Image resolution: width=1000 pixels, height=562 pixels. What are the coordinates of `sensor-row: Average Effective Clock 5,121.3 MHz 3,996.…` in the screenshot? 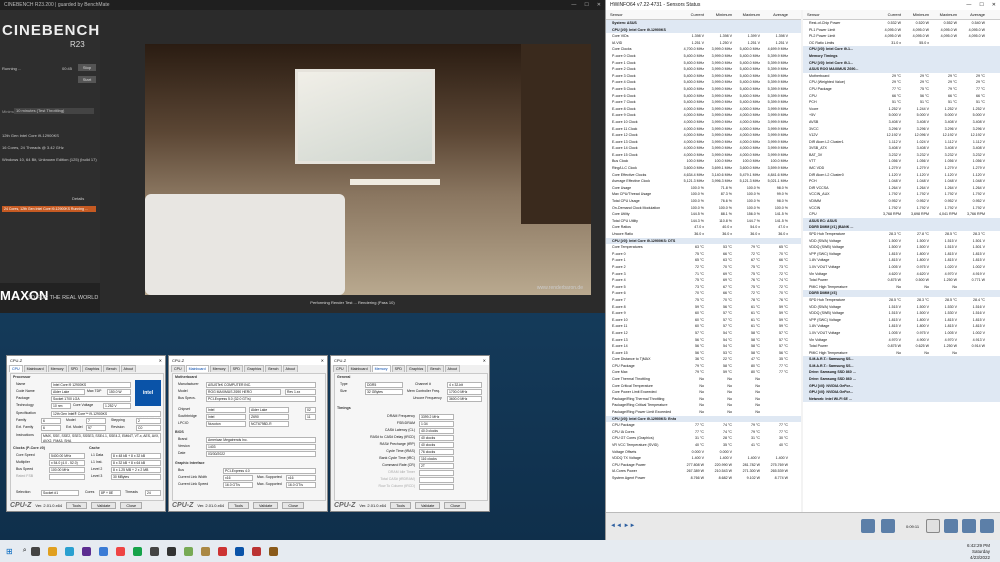 It's located at (703, 181).